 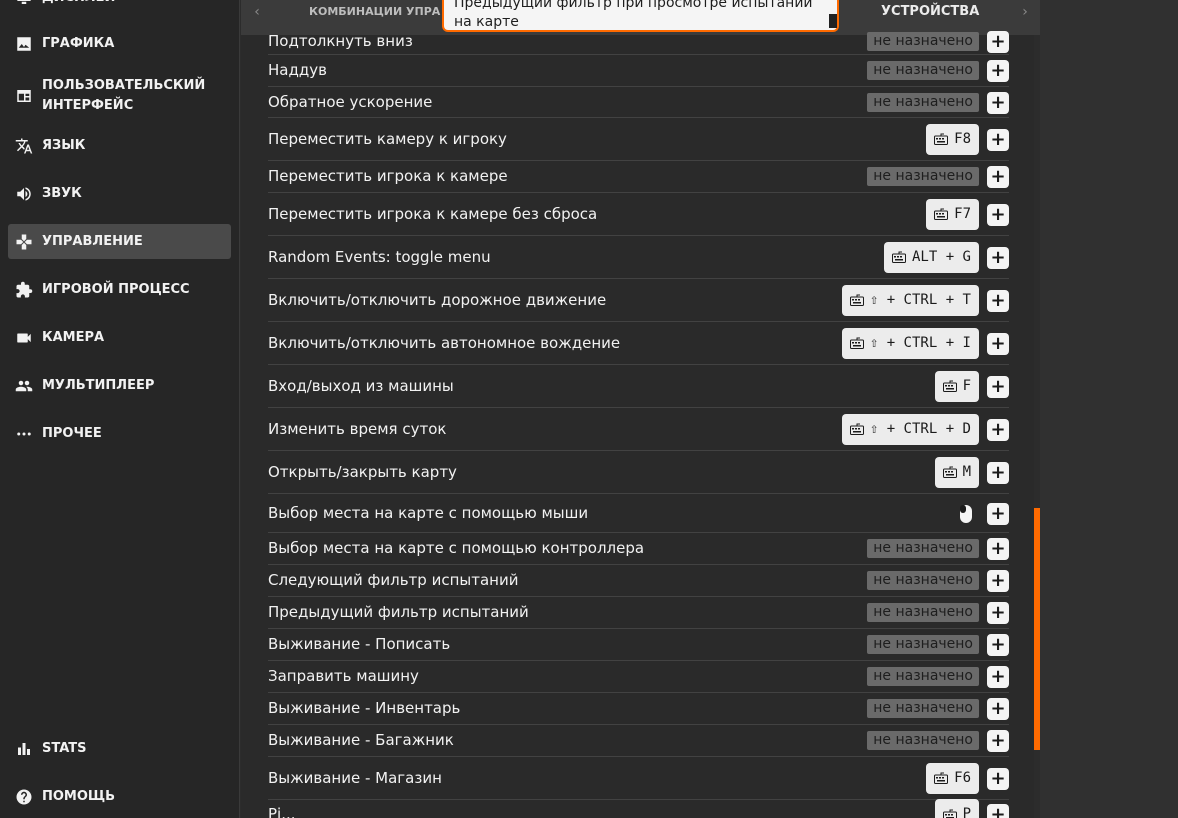 I want to click on sidebar-item-label: УПРАВЛЕНИЕ, so click(x=92, y=241).